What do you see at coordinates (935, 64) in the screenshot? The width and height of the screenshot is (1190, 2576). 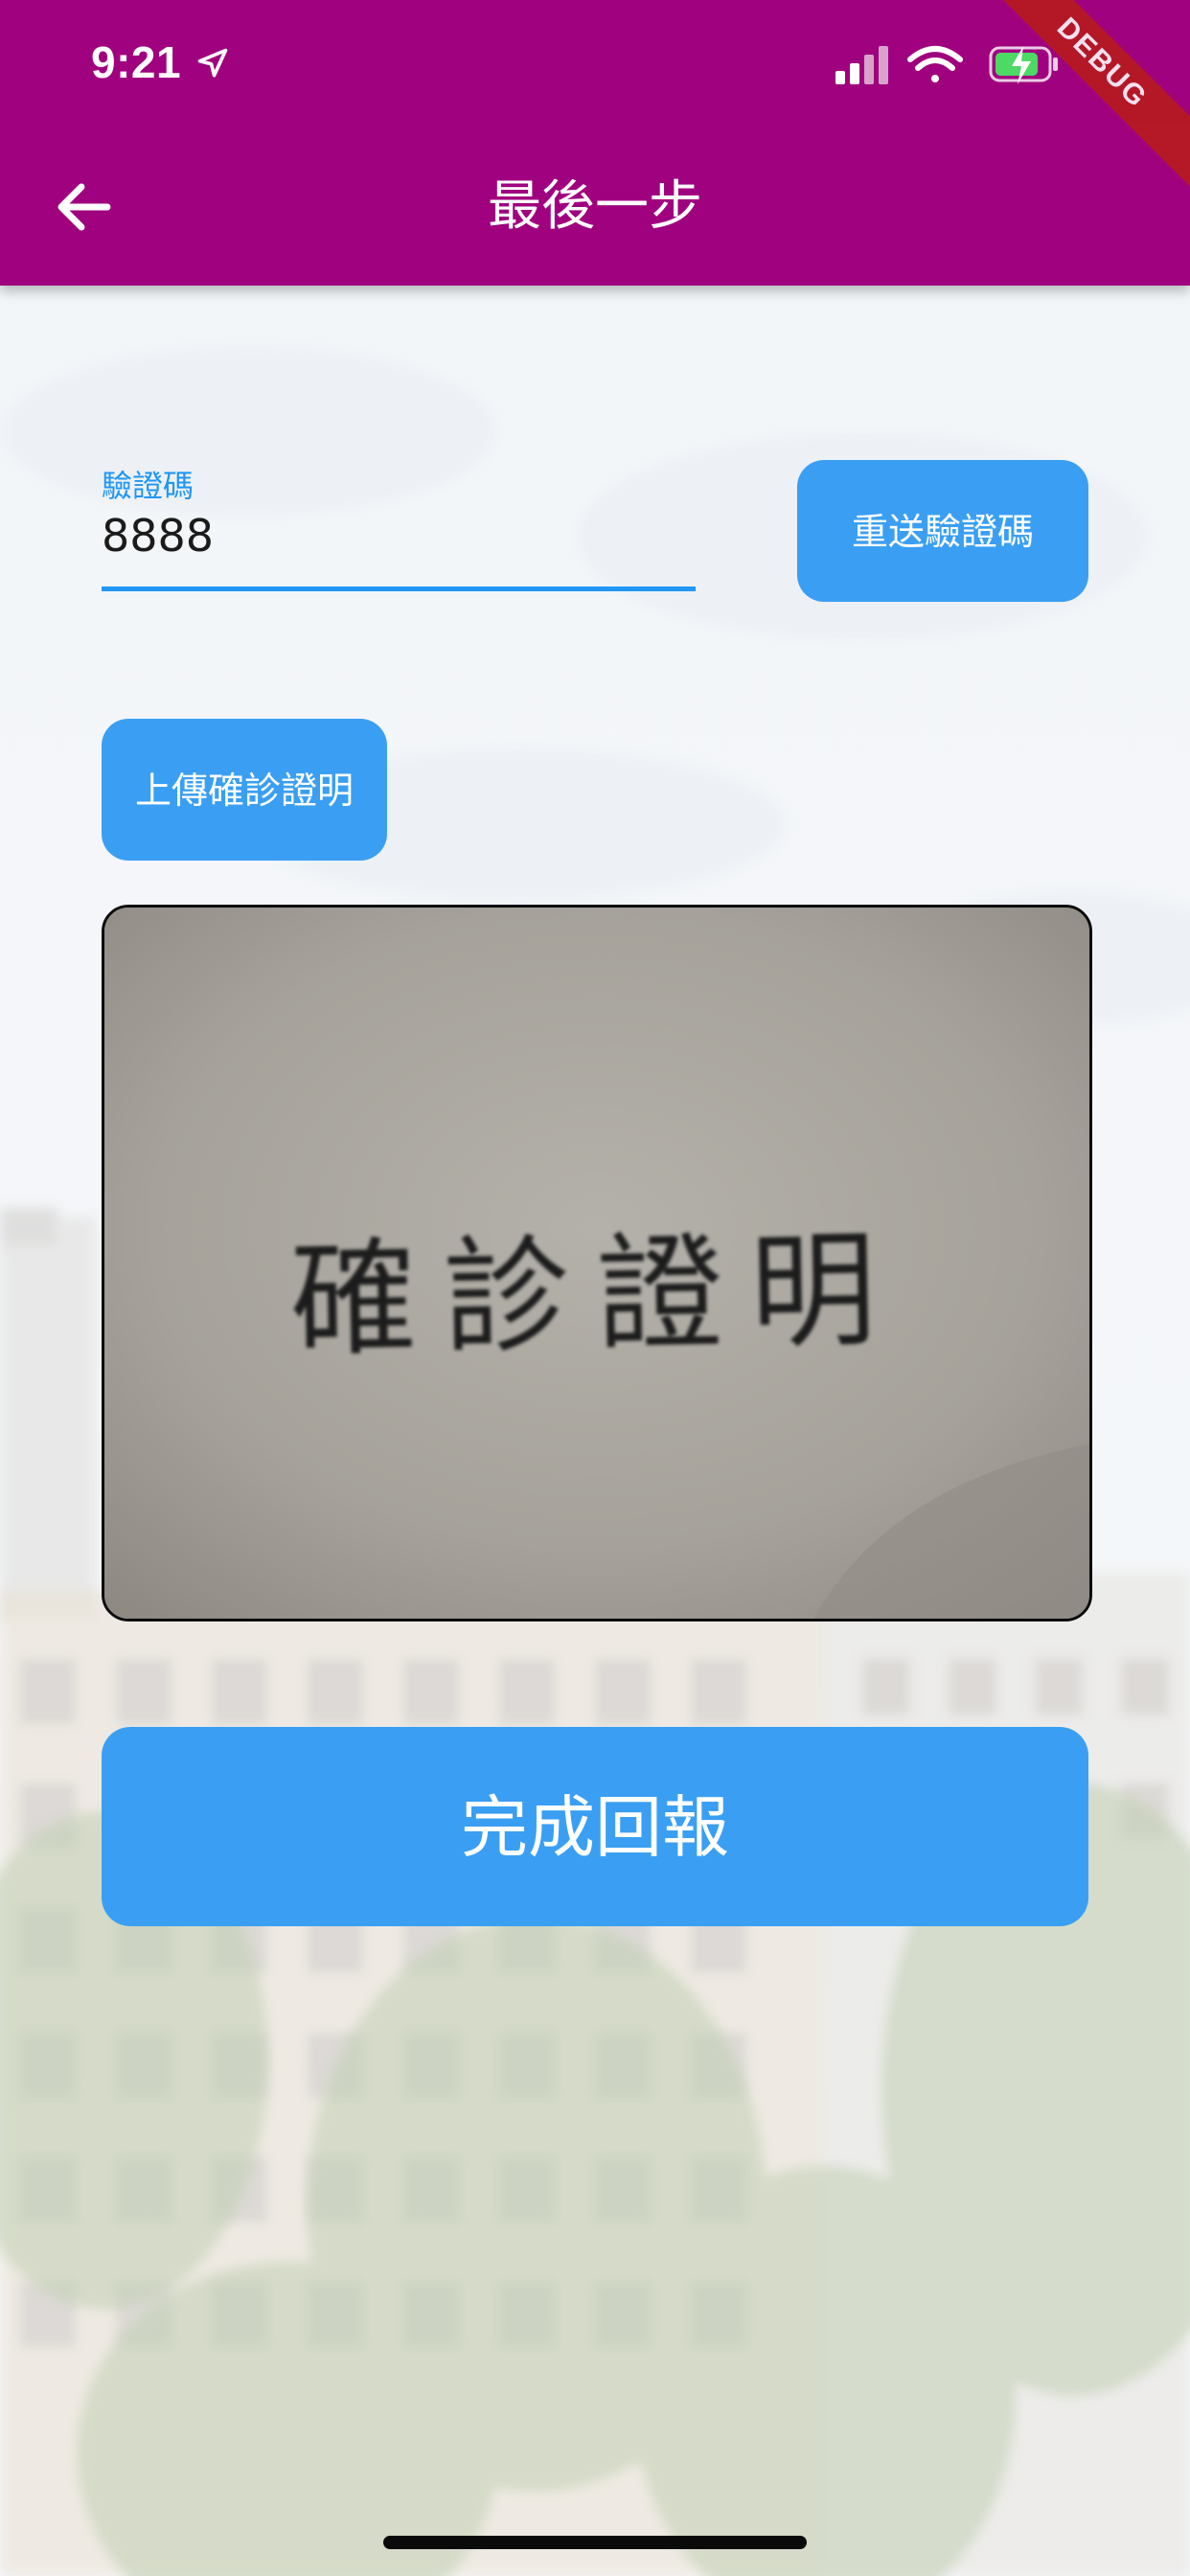 I see `wifi-icon` at bounding box center [935, 64].